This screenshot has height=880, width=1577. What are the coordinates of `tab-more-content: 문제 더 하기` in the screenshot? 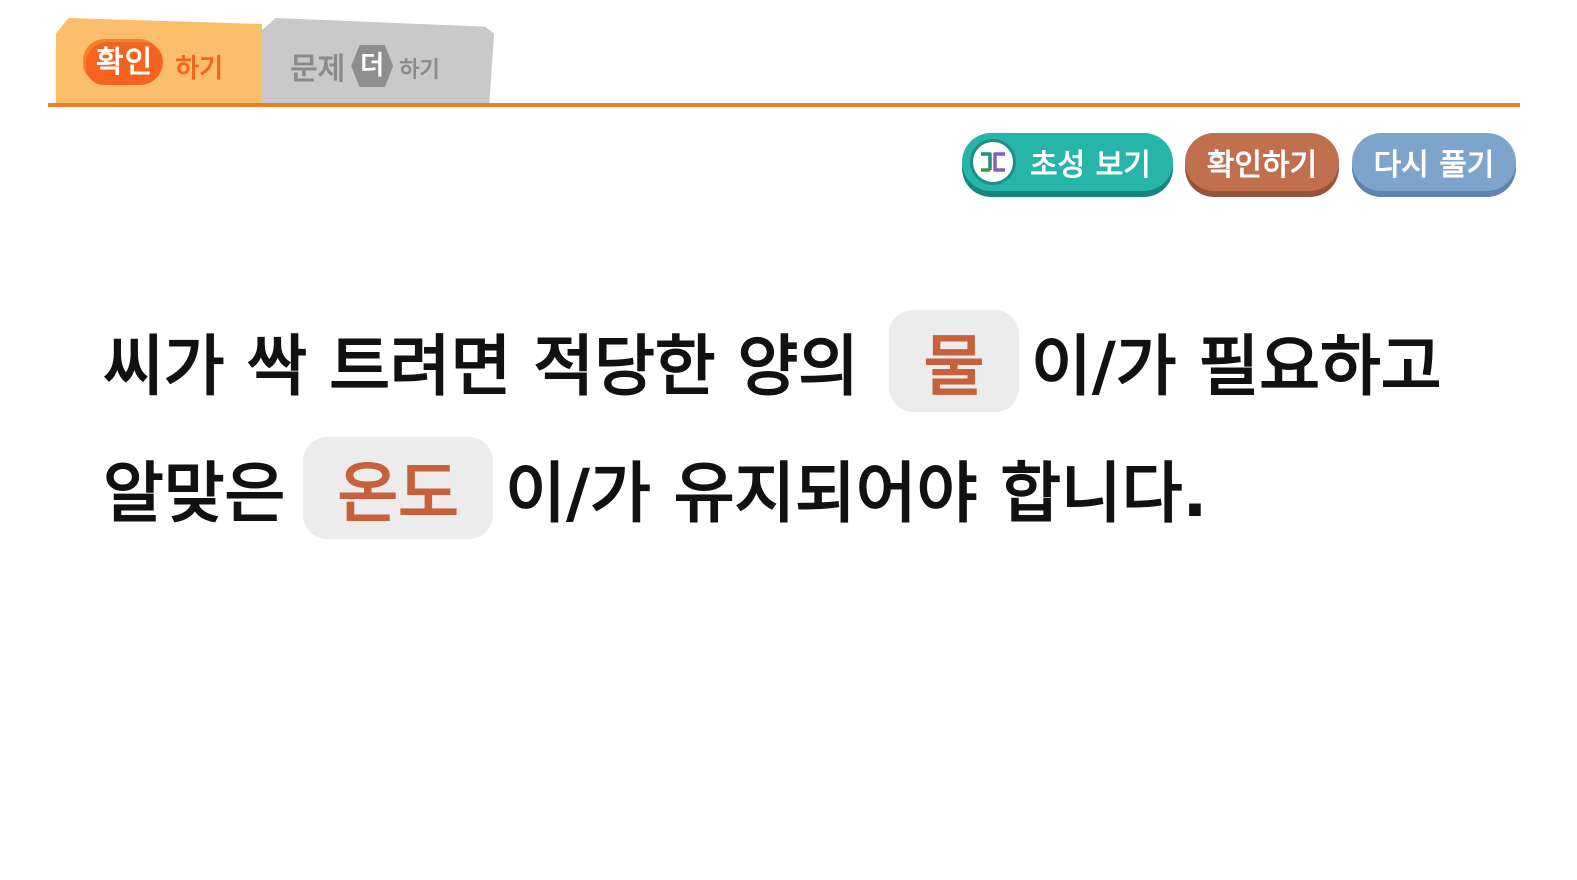 It's located at (365, 66).